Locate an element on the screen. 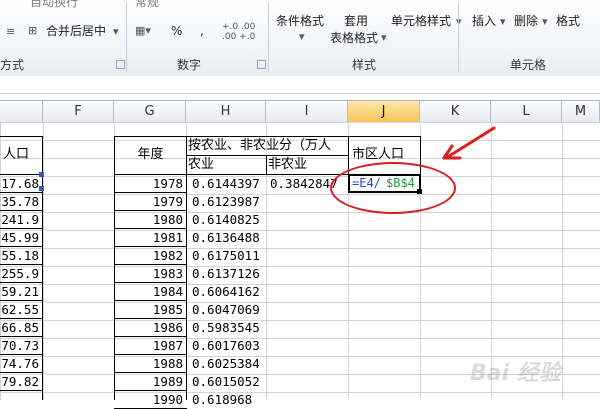  year-cell: 1978 is located at coordinates (150, 184).